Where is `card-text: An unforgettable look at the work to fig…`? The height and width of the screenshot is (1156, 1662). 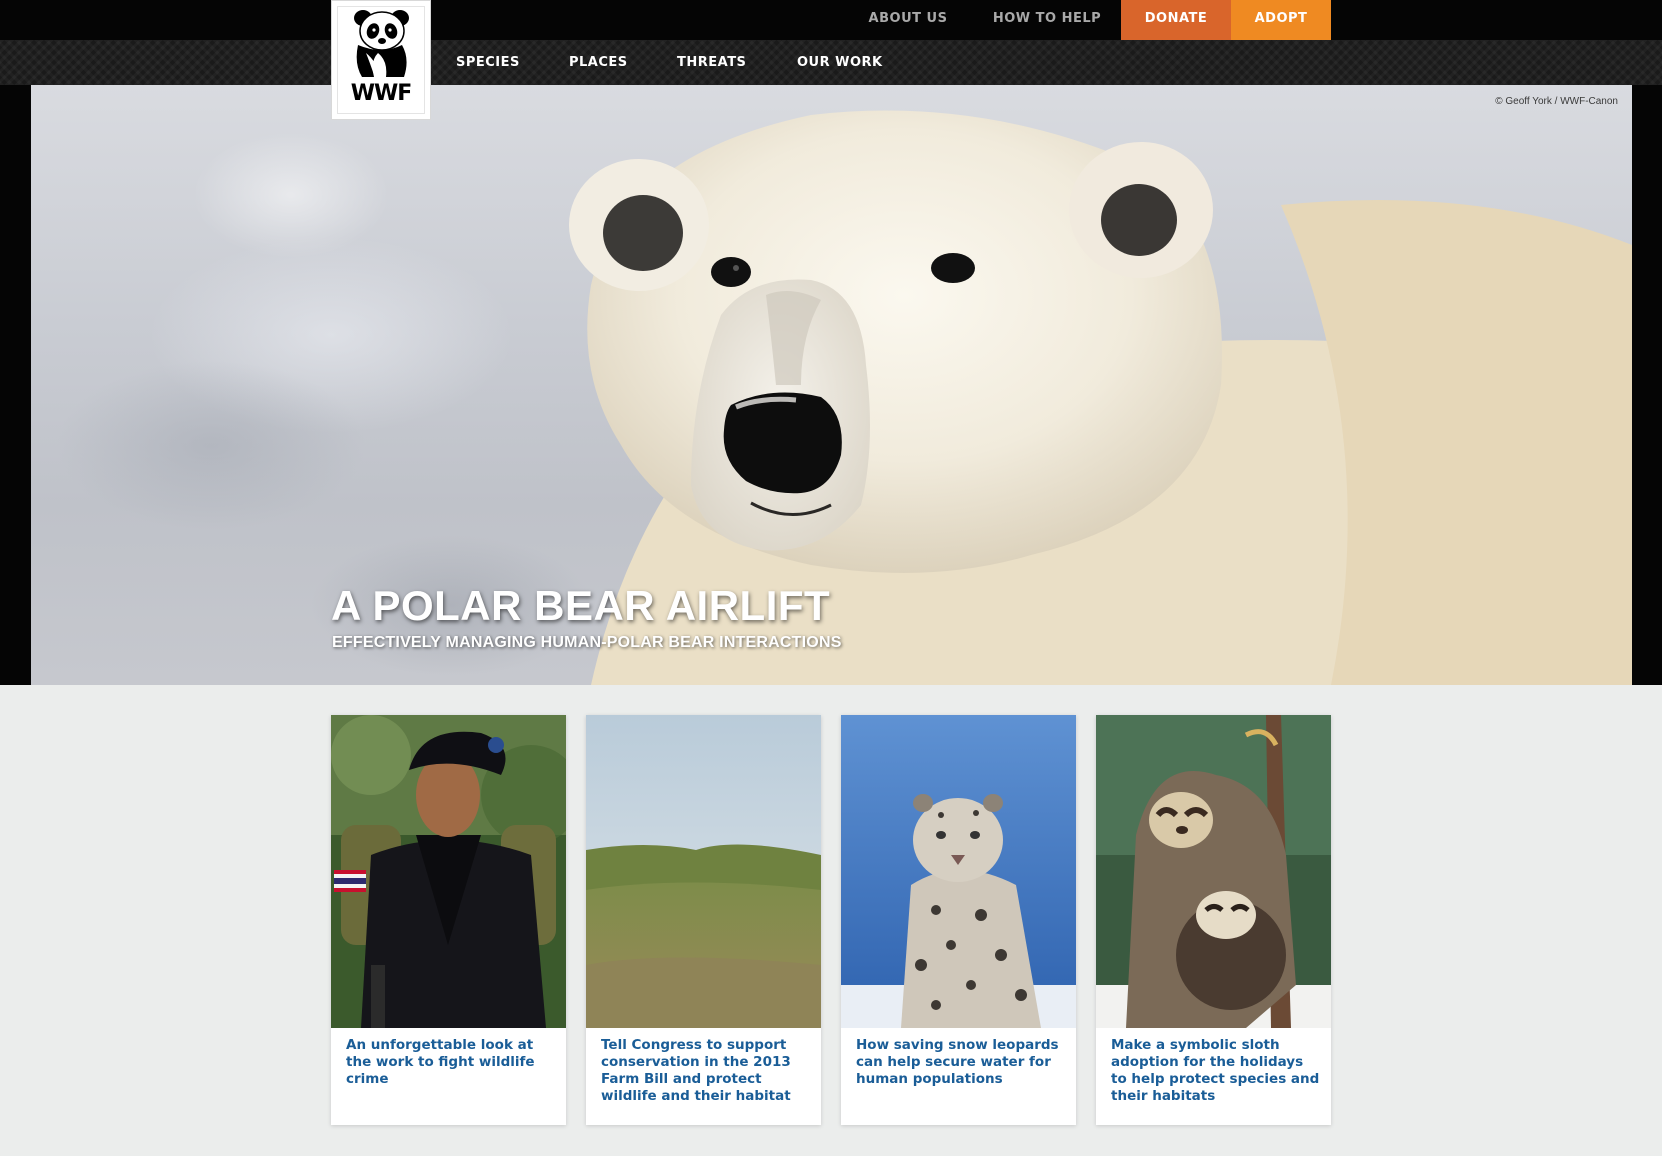
card-text: An unforgettable look at the work to fig… is located at coordinates (451, 1062).